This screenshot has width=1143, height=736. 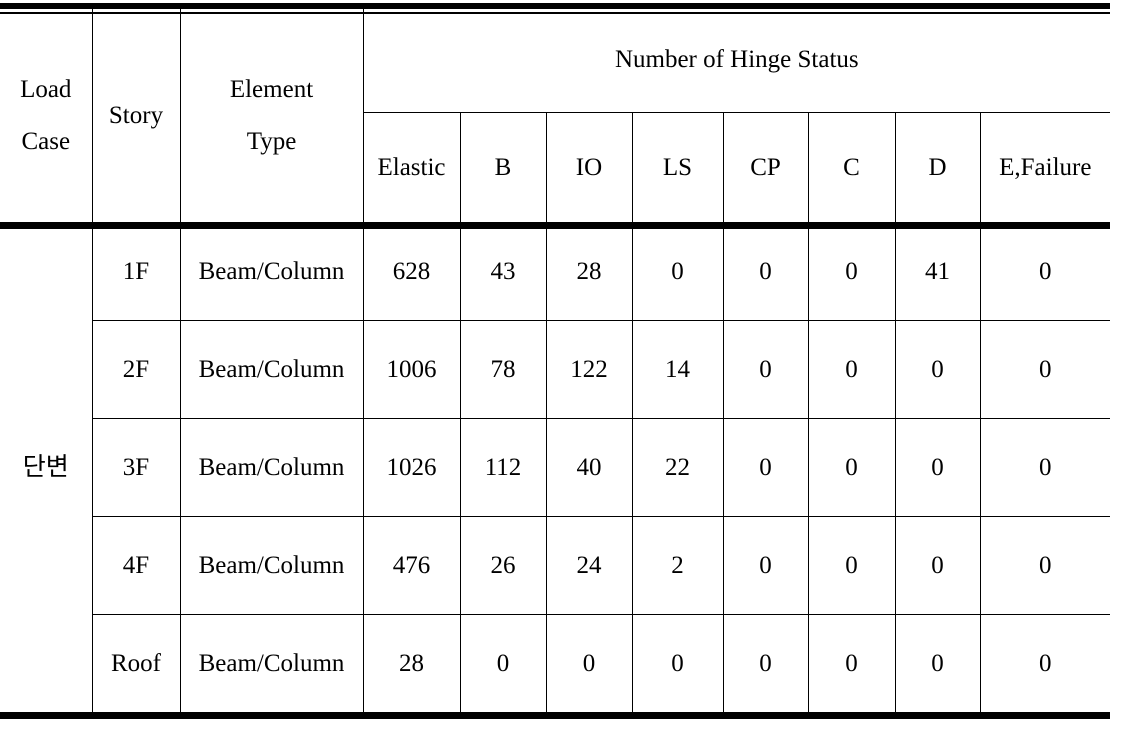 I want to click on cell-elastic: 28, so click(x=411, y=663).